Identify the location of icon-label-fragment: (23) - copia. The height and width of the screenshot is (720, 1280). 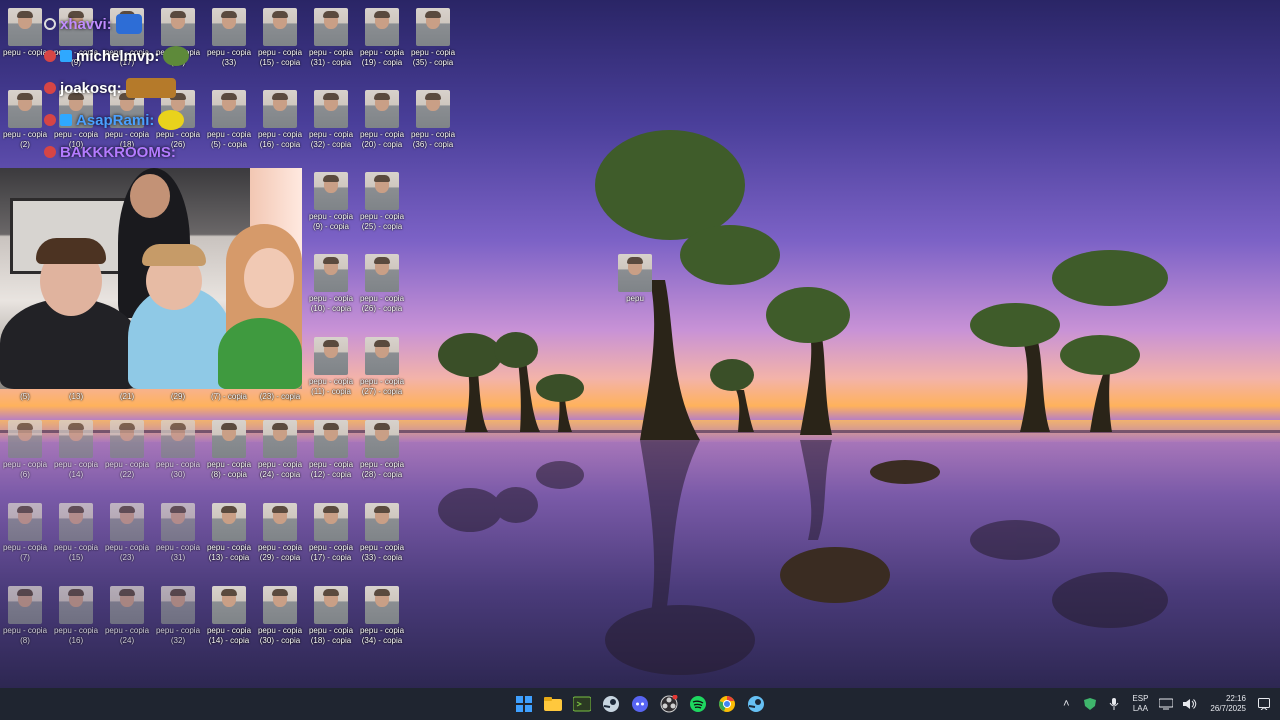
(280, 396).